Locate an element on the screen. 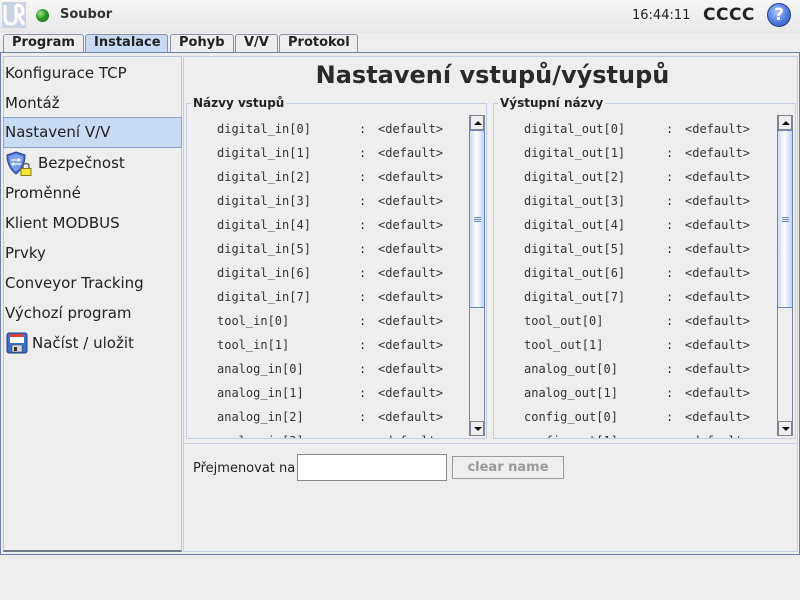 The image size is (800, 600). input-name-row: analog_in[3]: <default> is located at coordinates (327, 434).